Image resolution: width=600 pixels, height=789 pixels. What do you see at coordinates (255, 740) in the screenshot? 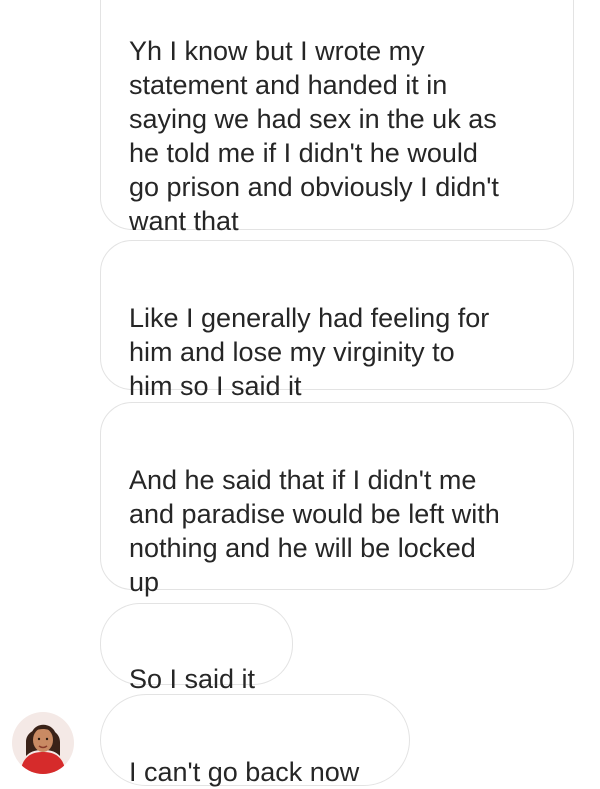
I see `message-bubble: I can't go back now` at bounding box center [255, 740].